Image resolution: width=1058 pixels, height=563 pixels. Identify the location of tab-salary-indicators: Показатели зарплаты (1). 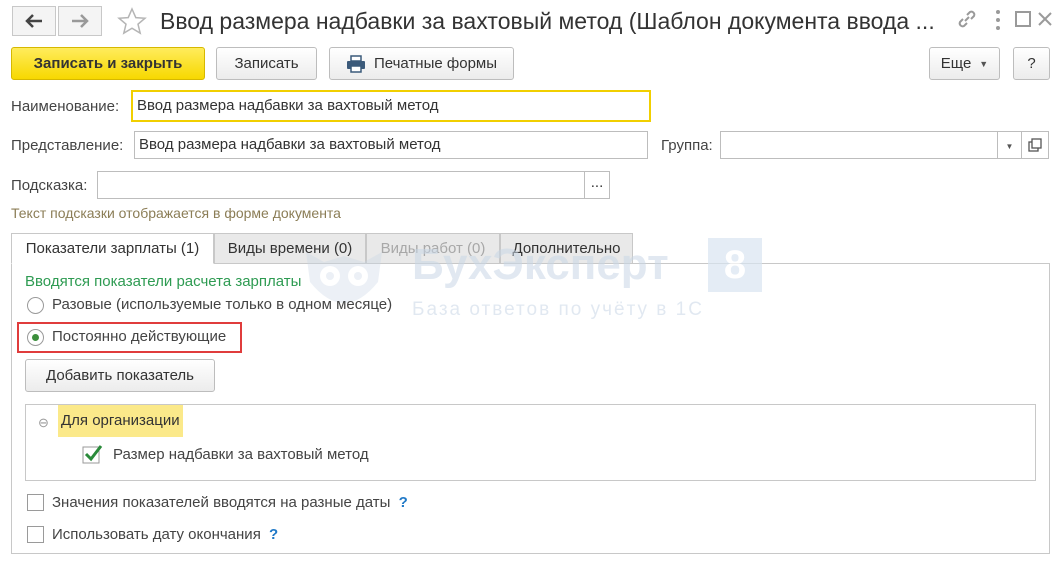
(112, 248).